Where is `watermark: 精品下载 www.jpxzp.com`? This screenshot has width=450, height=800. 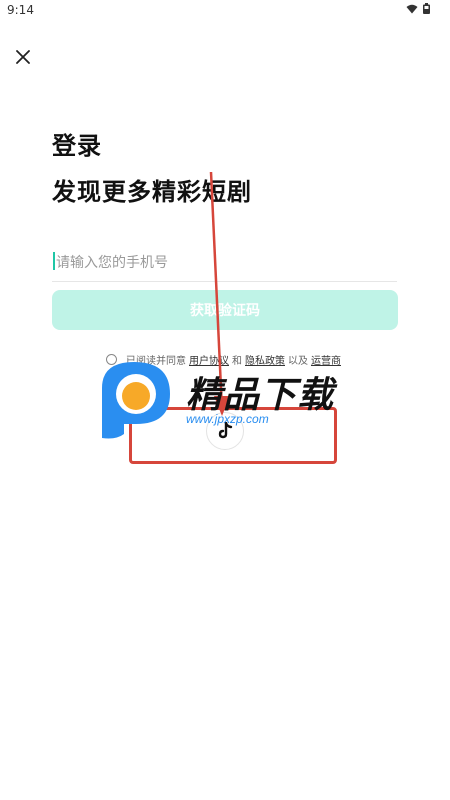
watermark: 精品下载 www.jpxzp.com is located at coordinates (228, 403).